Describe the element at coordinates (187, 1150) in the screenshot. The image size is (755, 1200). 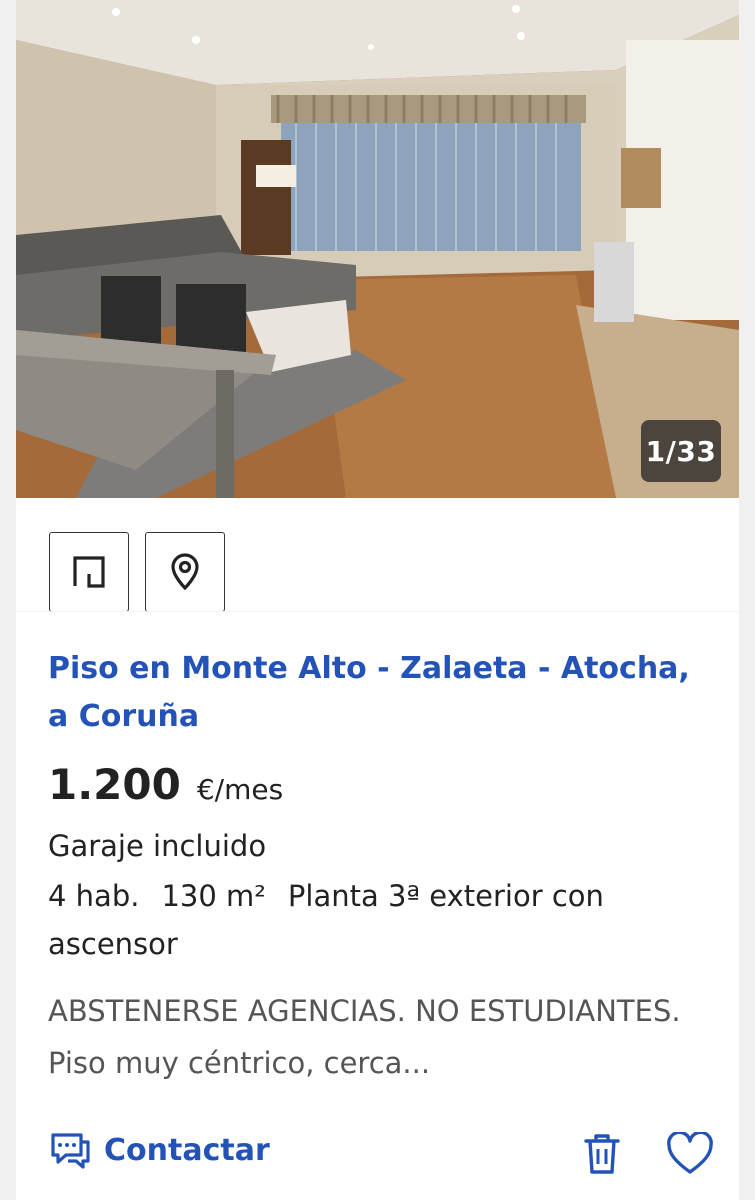
I see `contact-label: Contactar` at that location.